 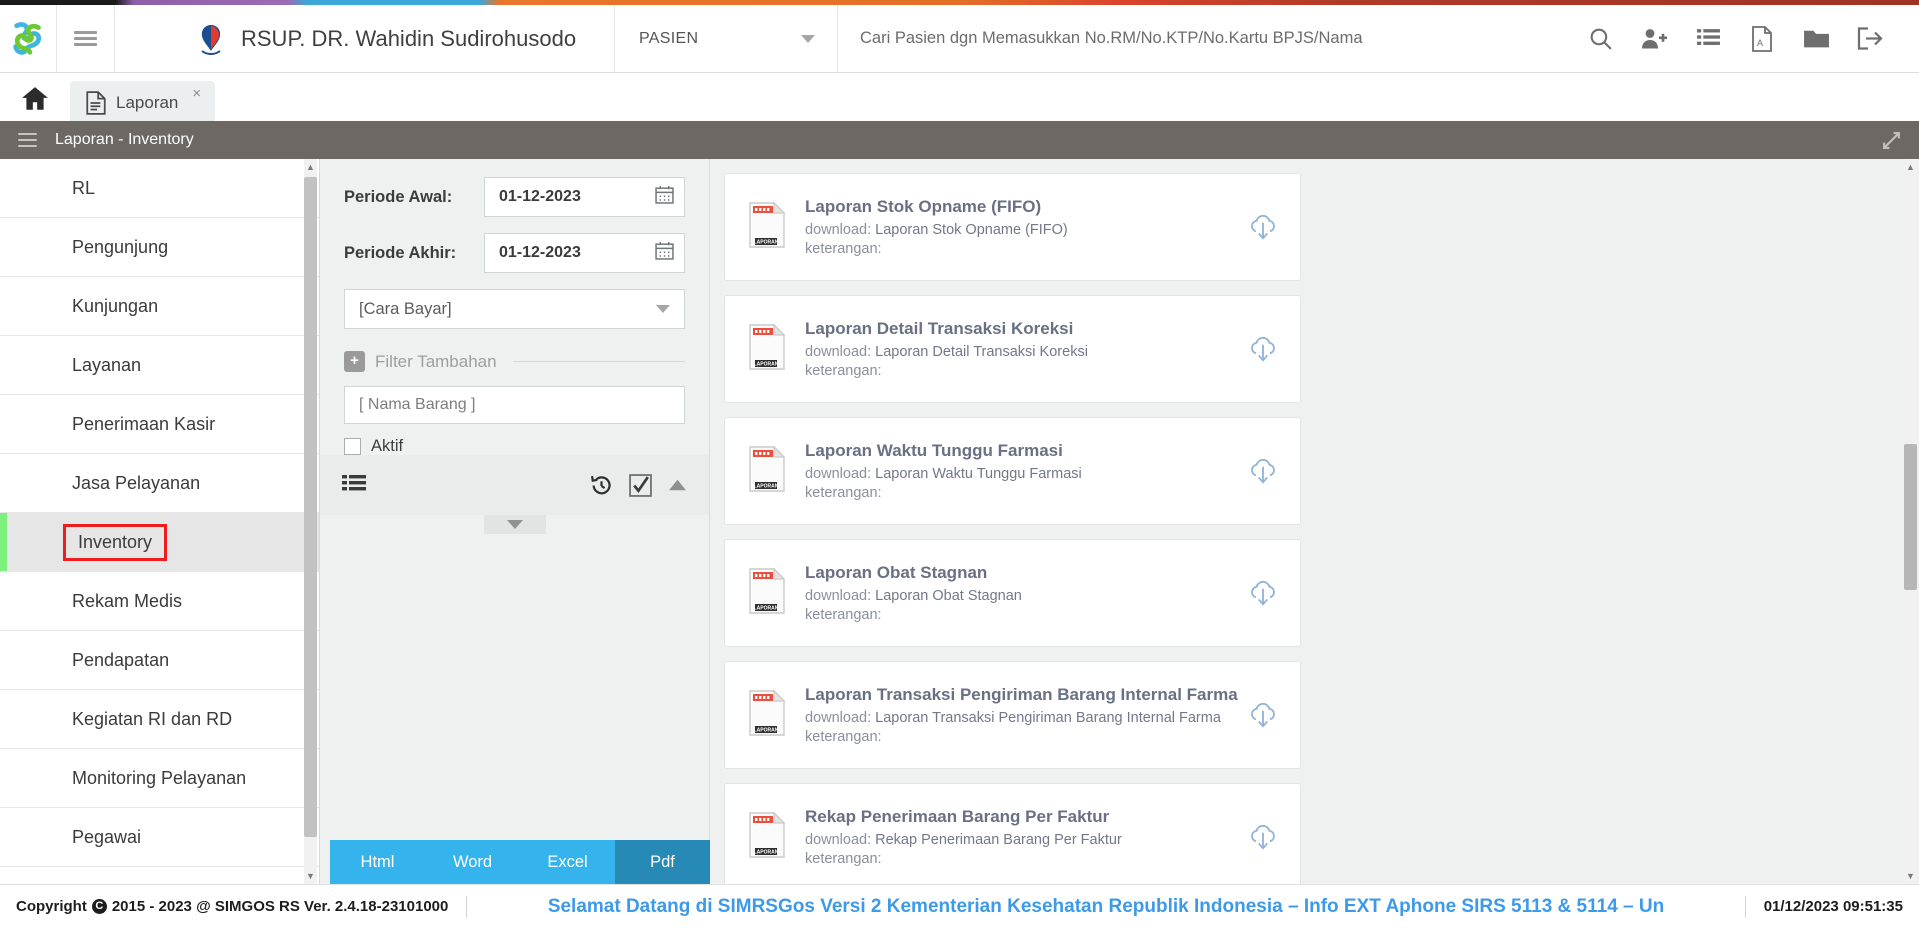 What do you see at coordinates (352, 446) in the screenshot?
I see `aktif-checkbox` at bounding box center [352, 446].